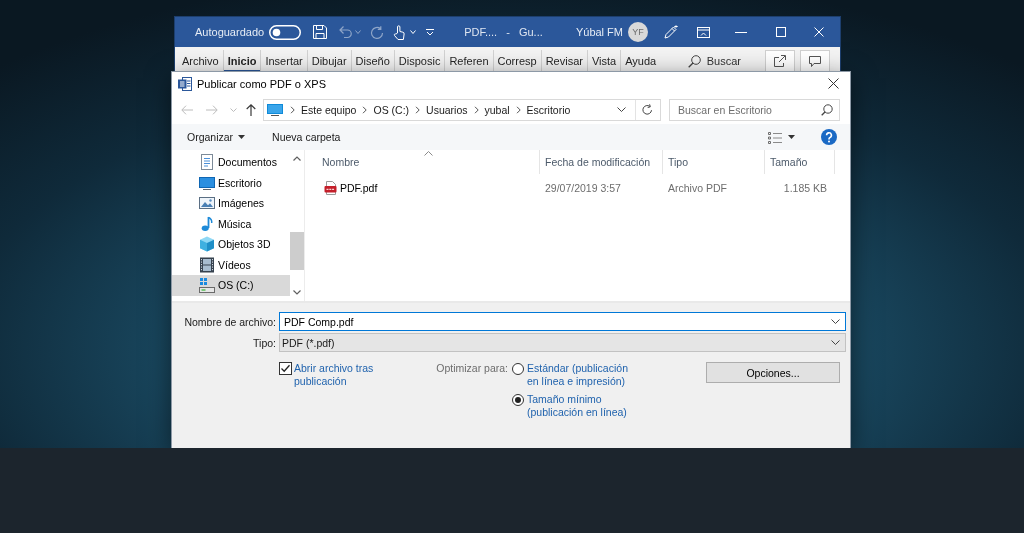 This screenshot has height=533, width=1024. What do you see at coordinates (377, 32) in the screenshot?
I see `redo-icon` at bounding box center [377, 32].